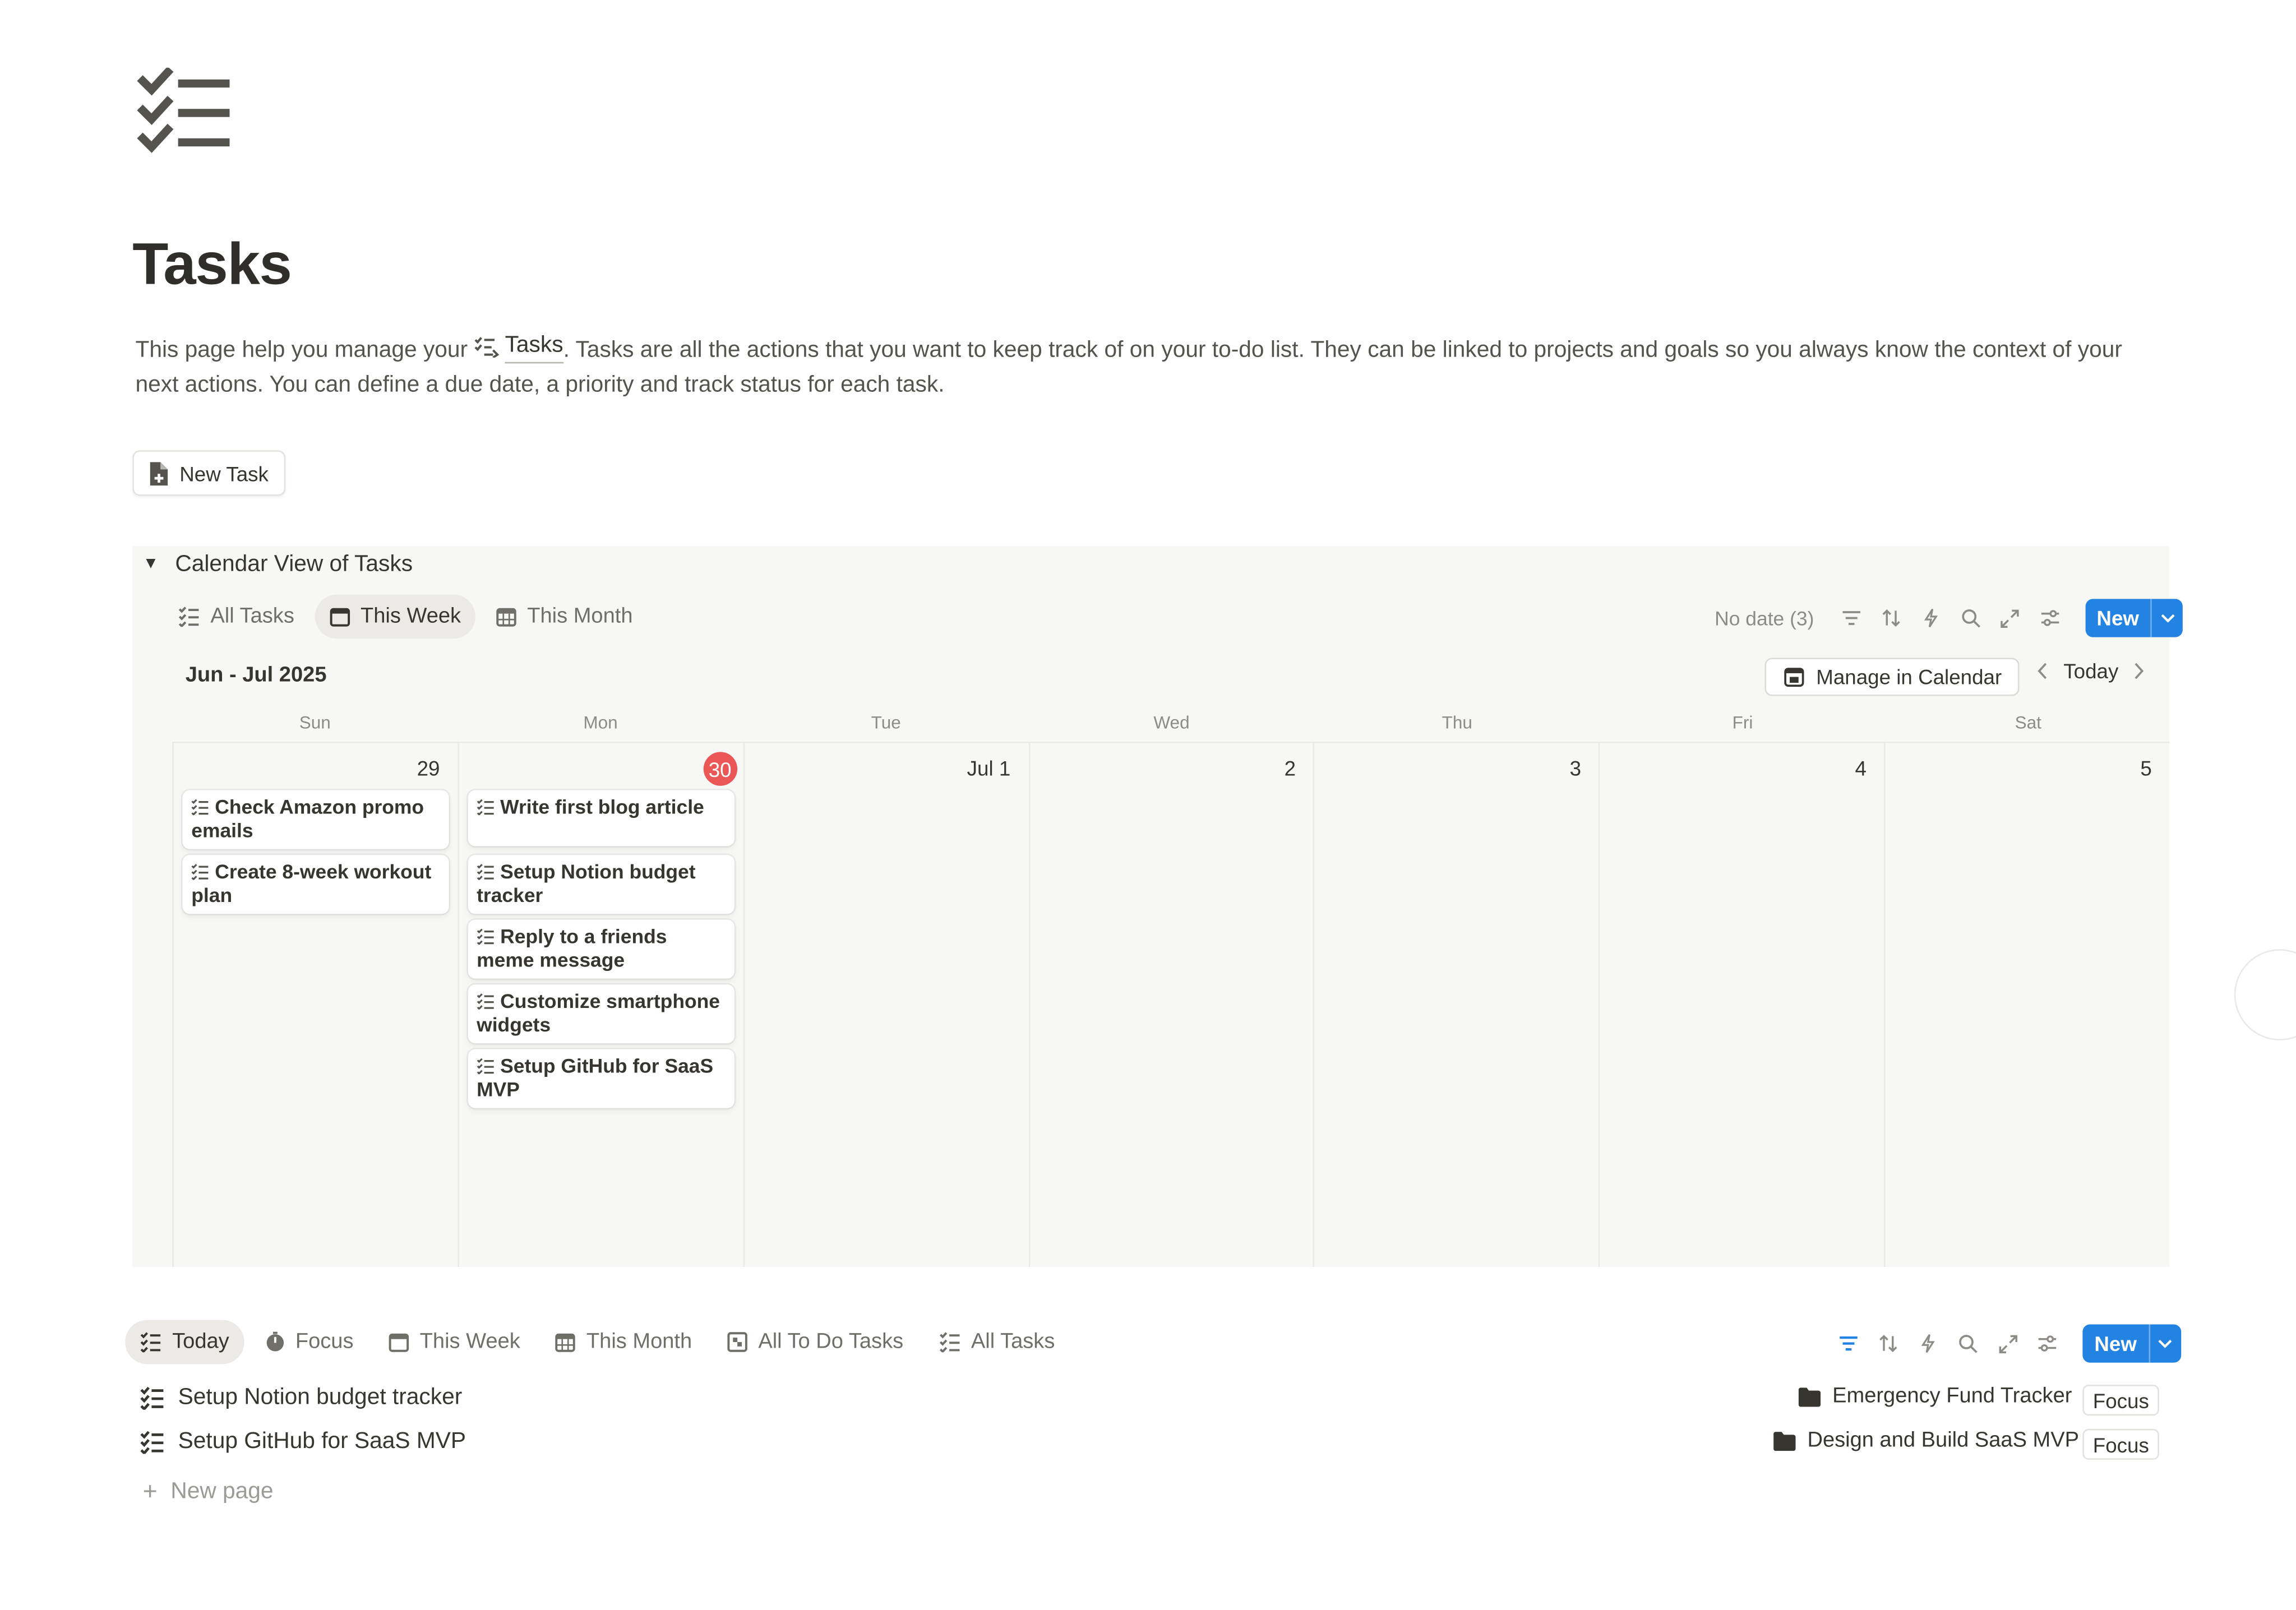 The image size is (2296, 1610). Describe the element at coordinates (1171, 1005) in the screenshot. I see `day-cell: 2` at that location.